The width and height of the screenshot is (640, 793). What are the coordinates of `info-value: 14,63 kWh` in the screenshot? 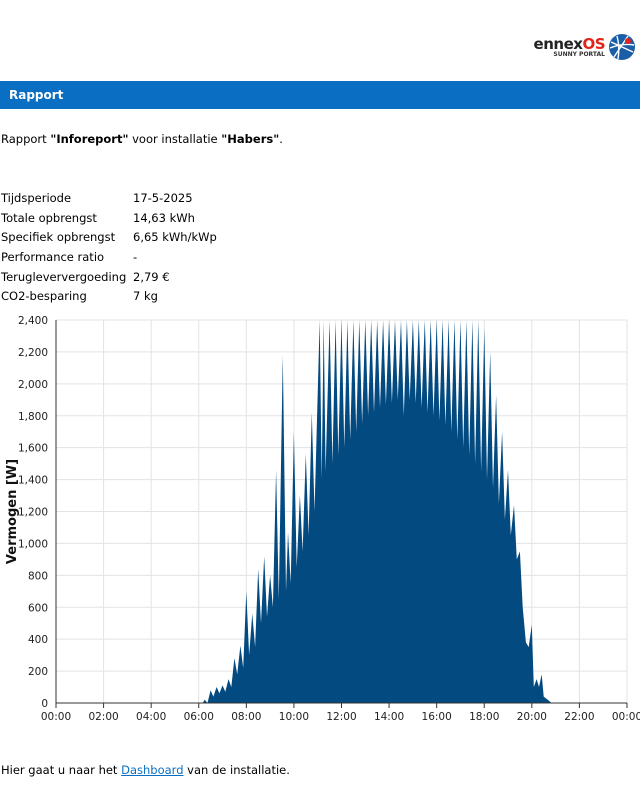 It's located at (164, 217).